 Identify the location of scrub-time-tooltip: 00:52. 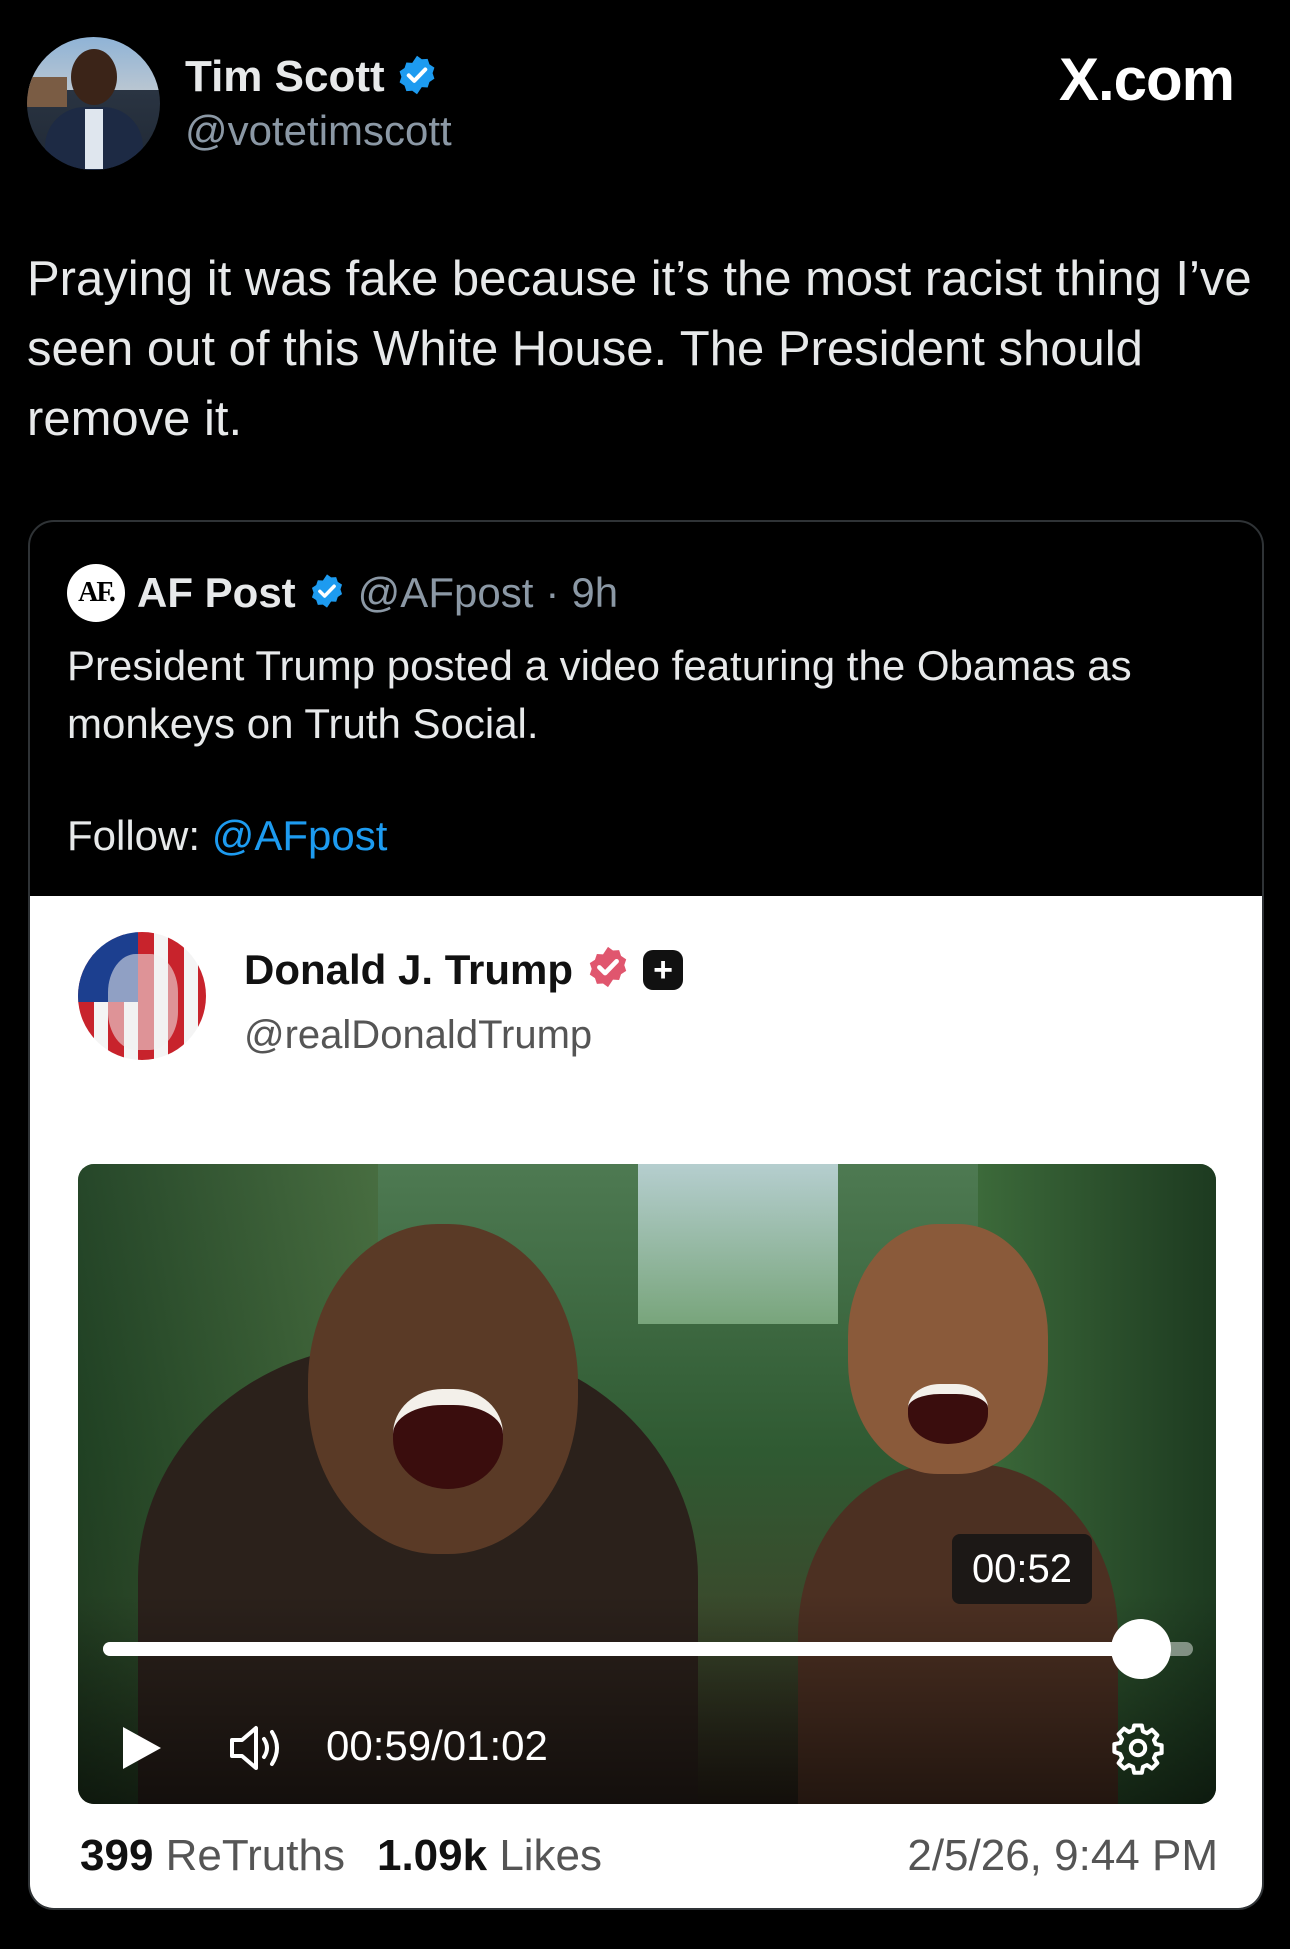
(1022, 1569).